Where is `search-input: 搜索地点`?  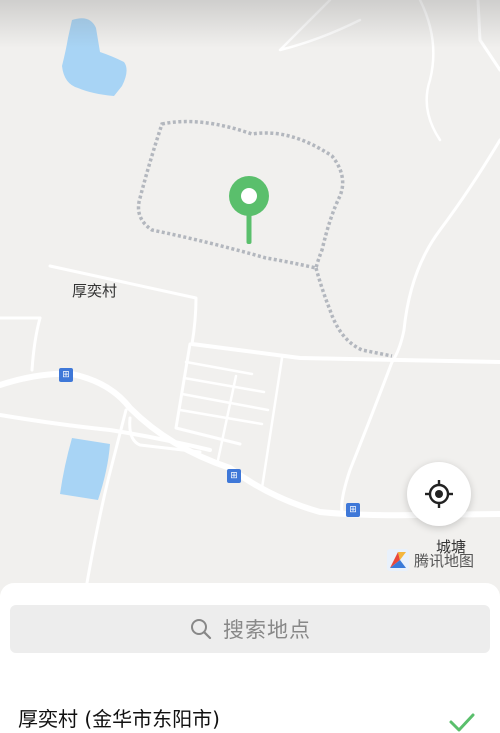 search-input: 搜索地点 is located at coordinates (250, 629).